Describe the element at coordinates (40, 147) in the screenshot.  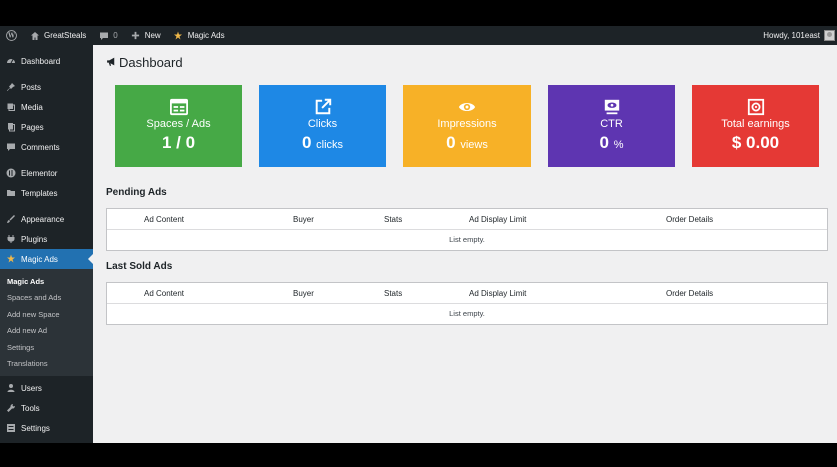
I see `sidebar-item-label: Comments` at that location.